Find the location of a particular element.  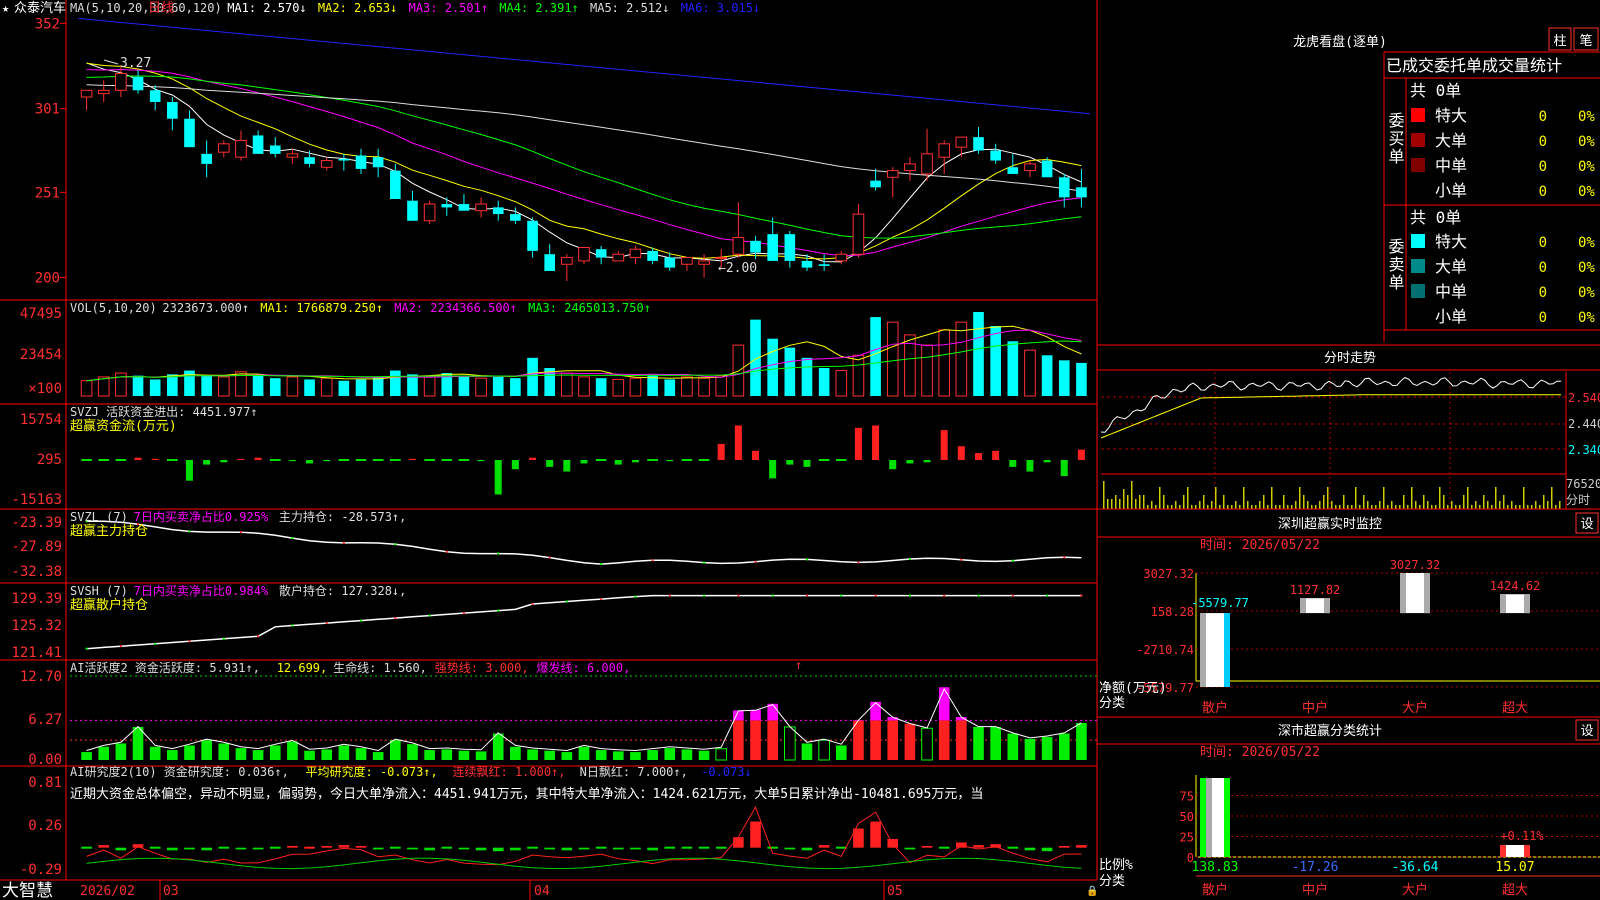

ai-header: 12.699, is located at coordinates (302, 668).